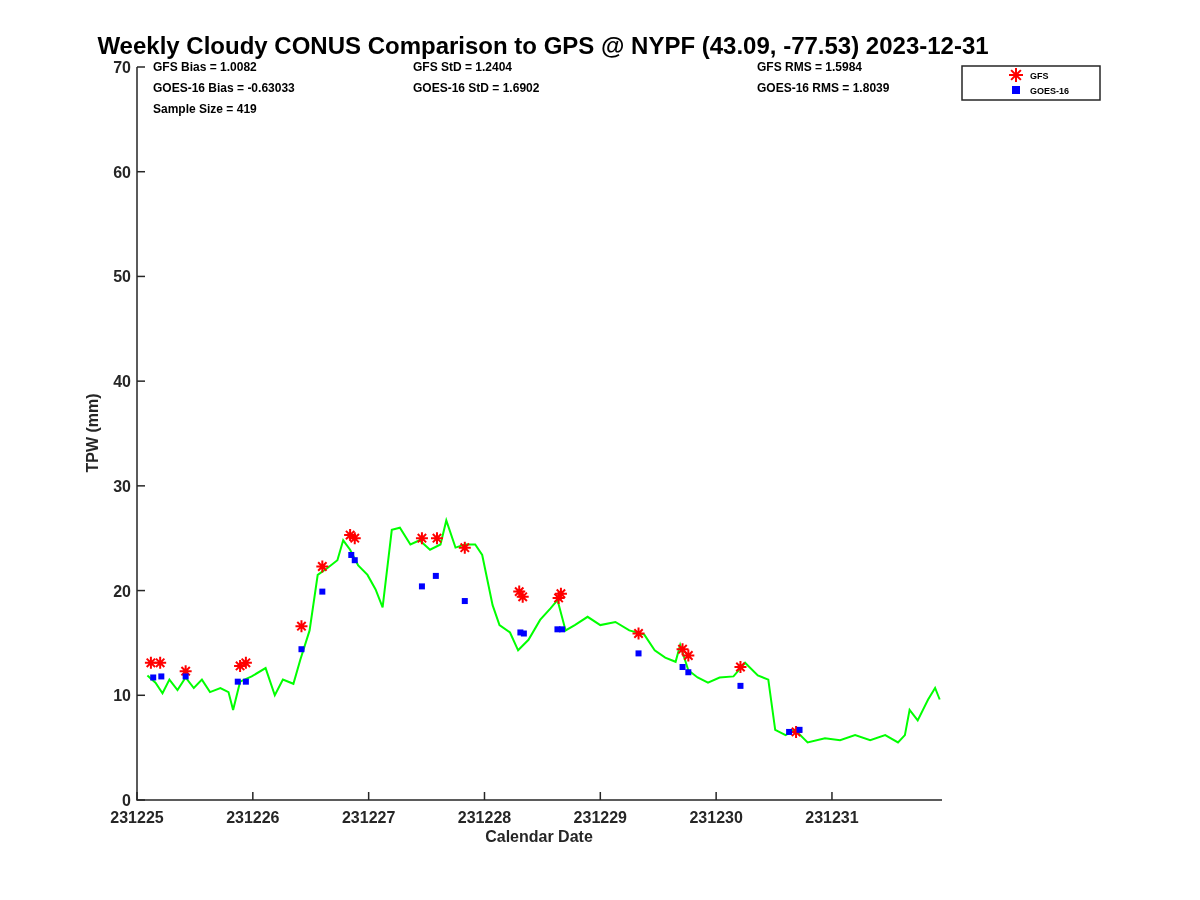 Image resolution: width=1200 pixels, height=900 pixels. I want to click on legend-label: GFS, so click(1039, 76).